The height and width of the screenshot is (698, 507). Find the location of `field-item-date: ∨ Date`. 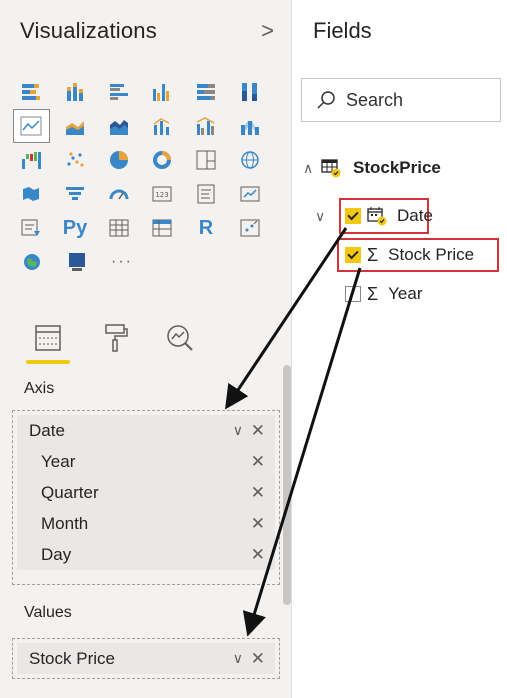

field-item-date: ∨ Date is located at coordinates (374, 216).